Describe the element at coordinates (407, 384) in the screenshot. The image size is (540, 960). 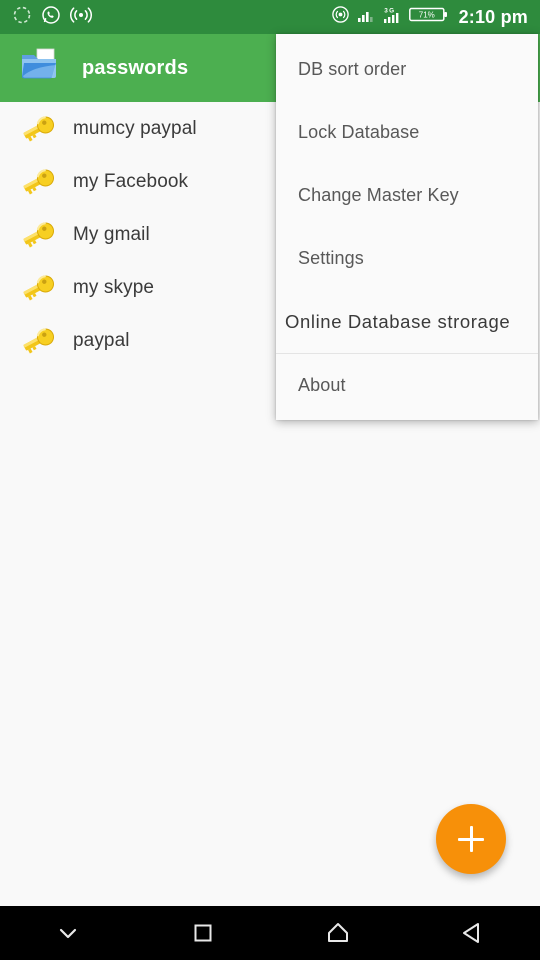
I see `menu-item-about: About` at that location.